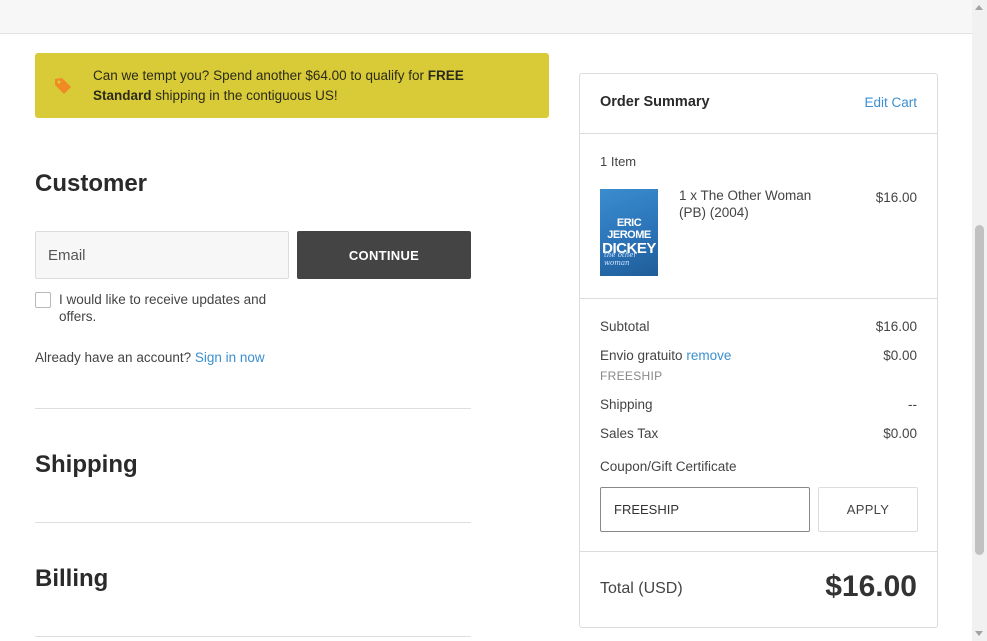 The width and height of the screenshot is (987, 641). I want to click on subtotal-value: $16.00, so click(896, 326).